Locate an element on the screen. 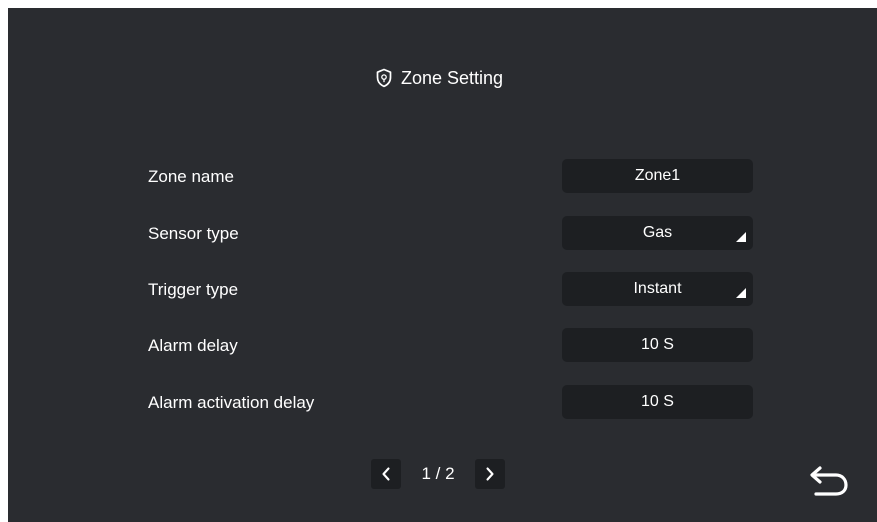  setting-row-alarm-activation-delay: Alarm activation delay 10 S is located at coordinates (442, 402).